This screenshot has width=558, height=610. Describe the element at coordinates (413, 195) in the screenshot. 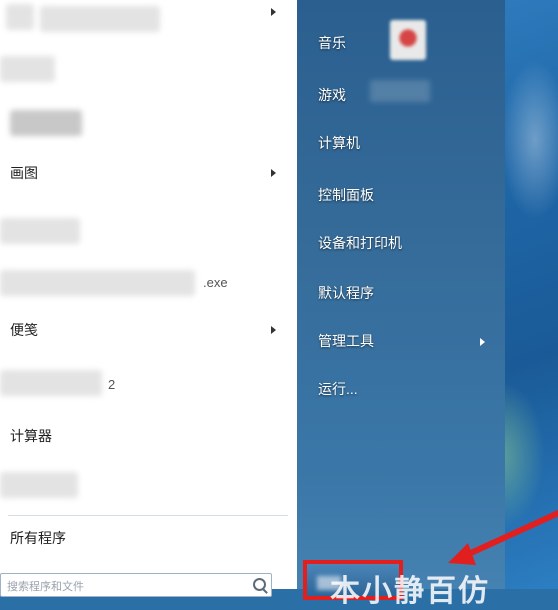

I see `menu-item-control-panel: 控制面板` at that location.